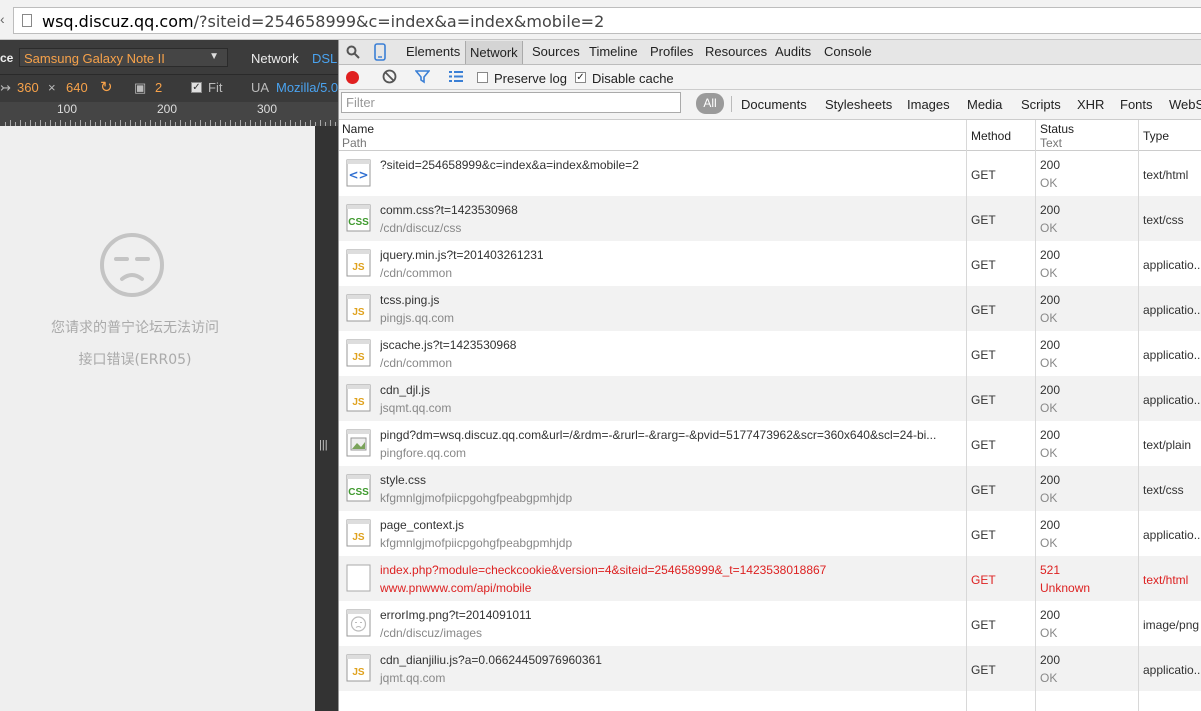 Image resolution: width=1201 pixels, height=711 pixels. I want to click on ua-label: UA, so click(260, 87).